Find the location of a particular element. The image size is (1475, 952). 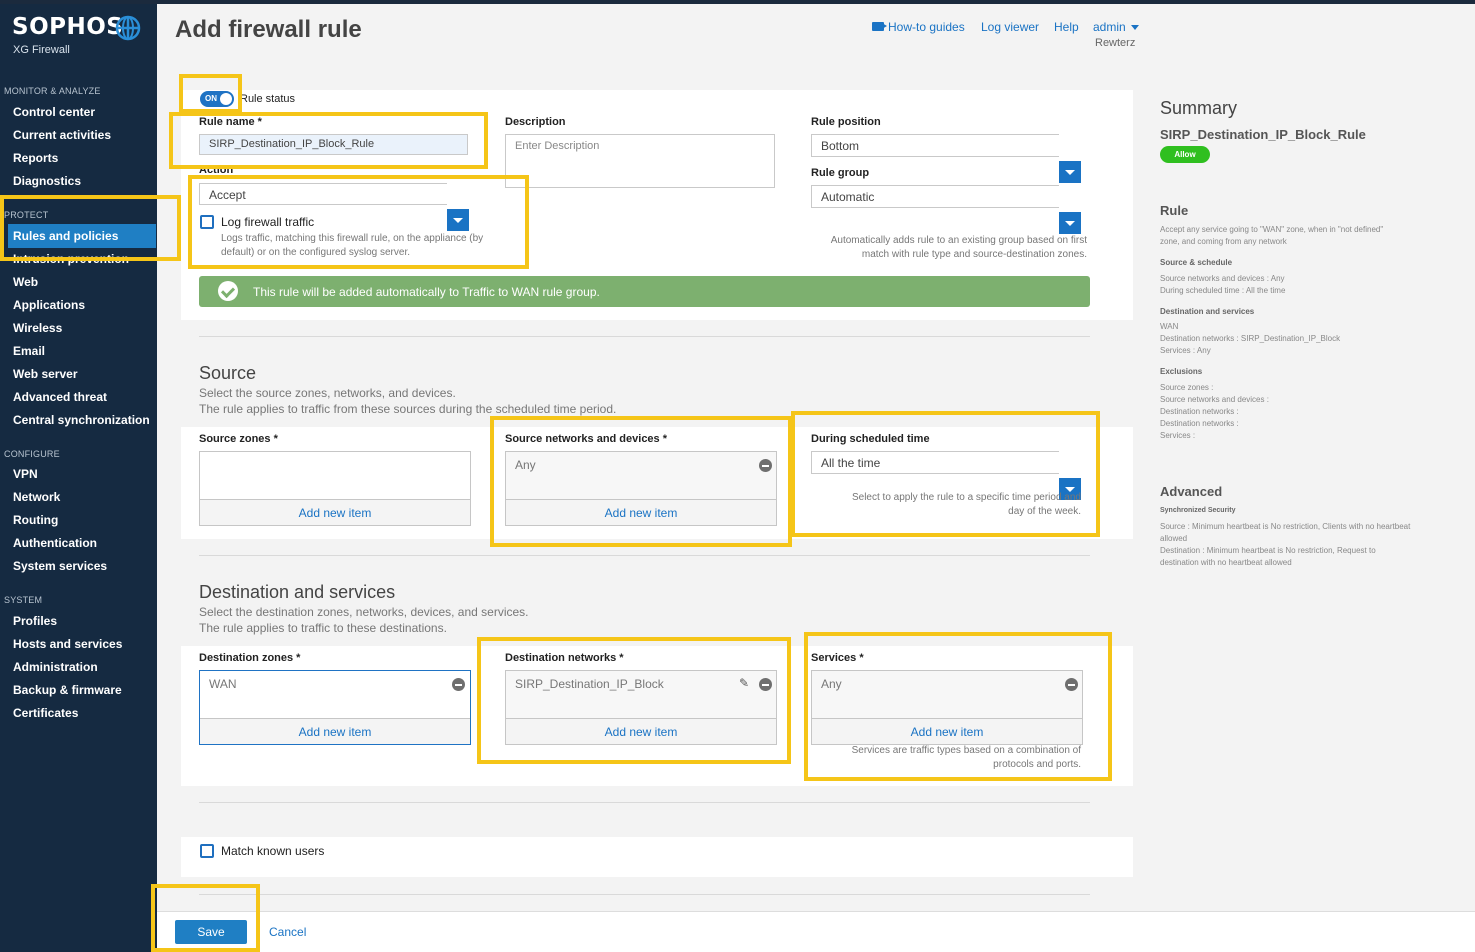

nav-administration: Administration is located at coordinates (55, 667).